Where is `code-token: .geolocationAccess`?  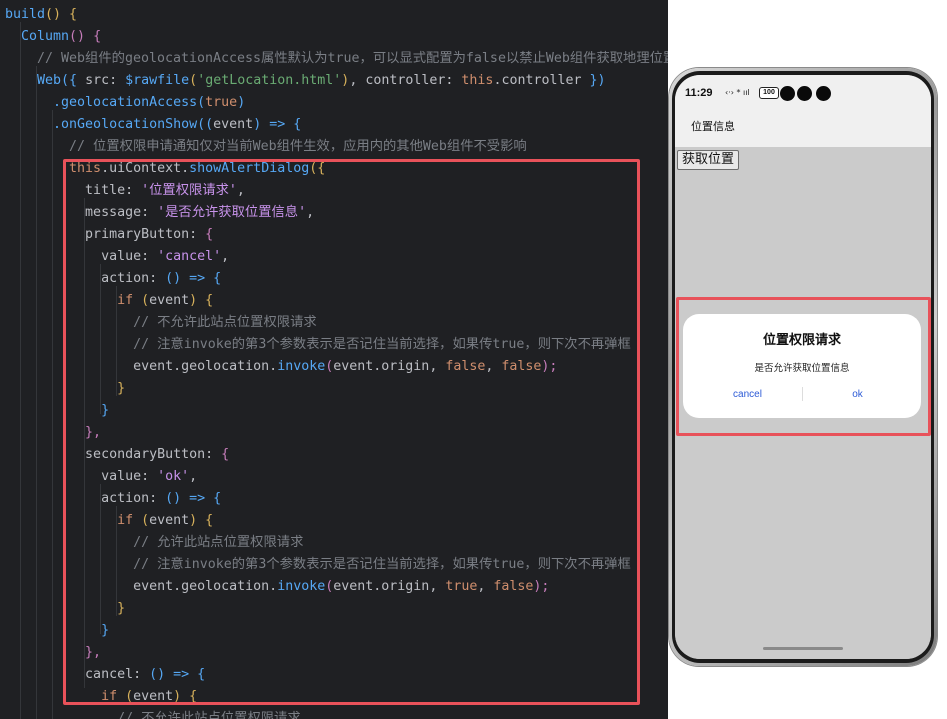
code-token: .geolocationAccess is located at coordinates (101, 102).